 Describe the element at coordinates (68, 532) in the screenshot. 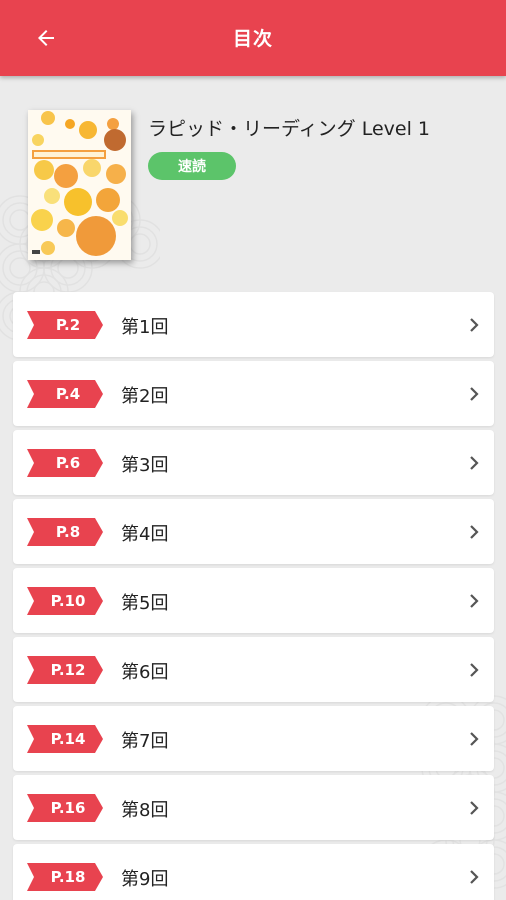

I see `page-number: P.8` at that location.